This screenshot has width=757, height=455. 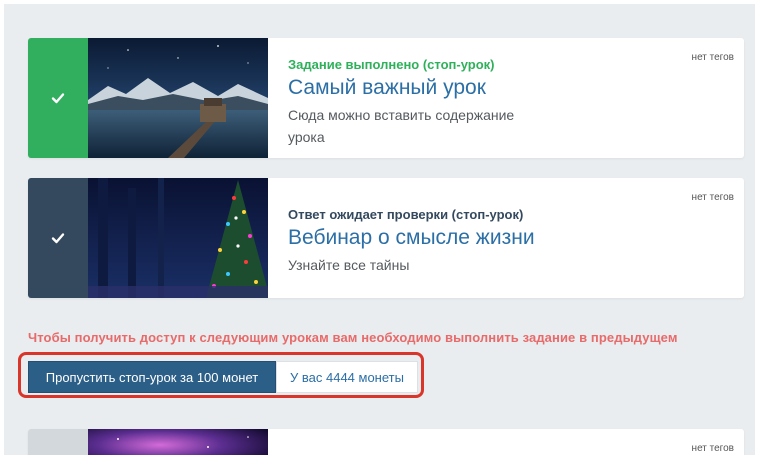 I want to click on status-strip-pending, so click(x=58, y=238).